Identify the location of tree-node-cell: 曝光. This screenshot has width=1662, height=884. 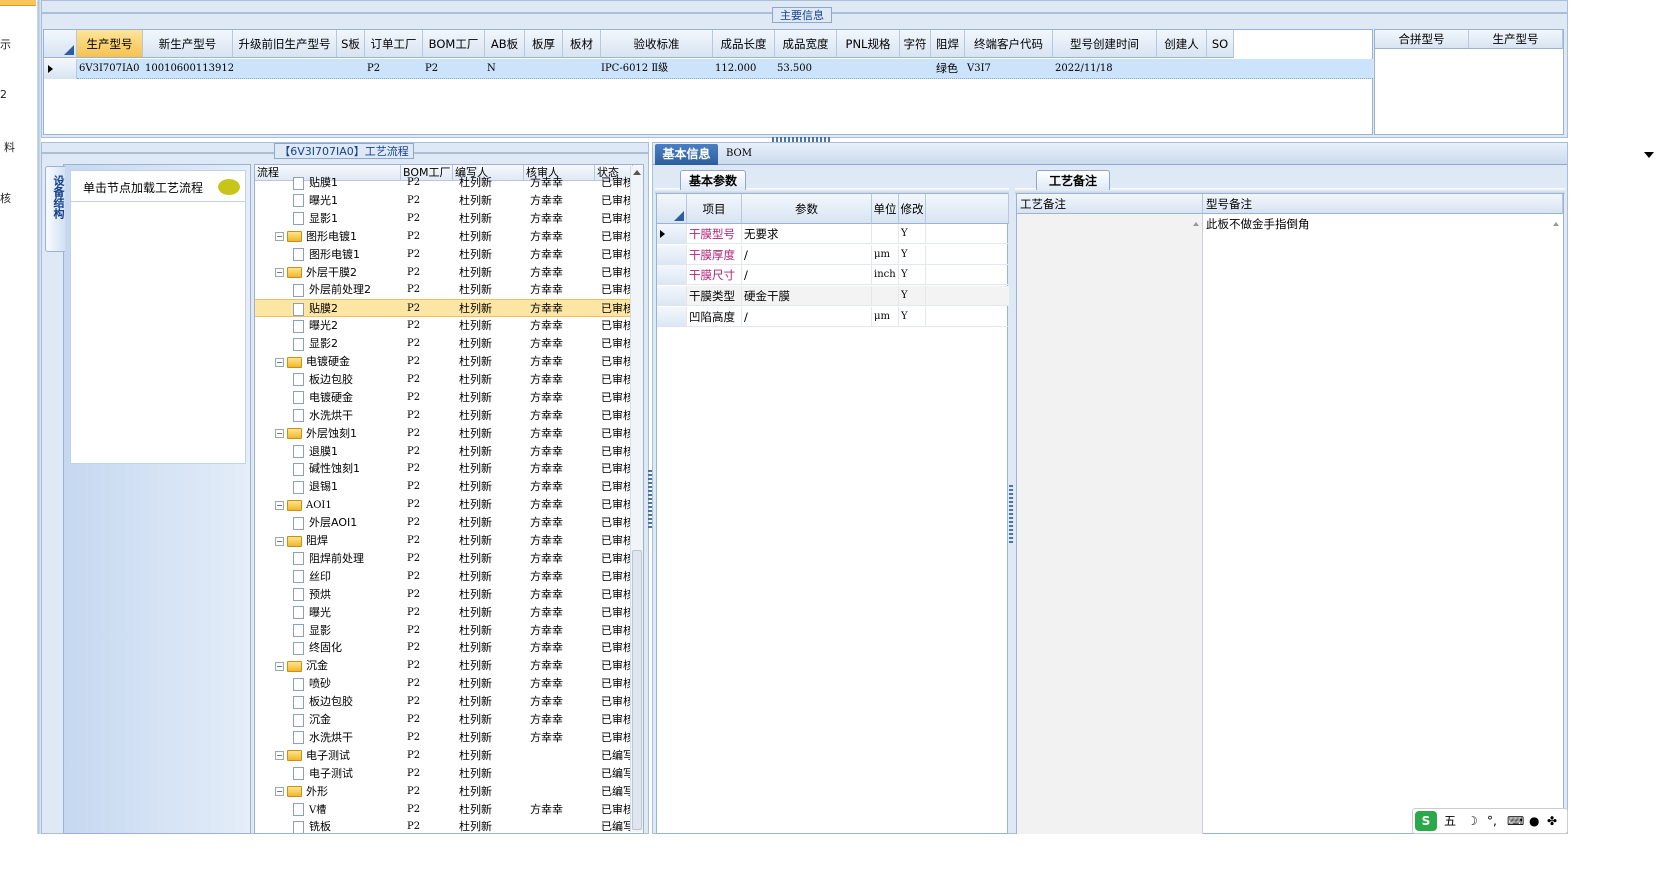
(346, 613).